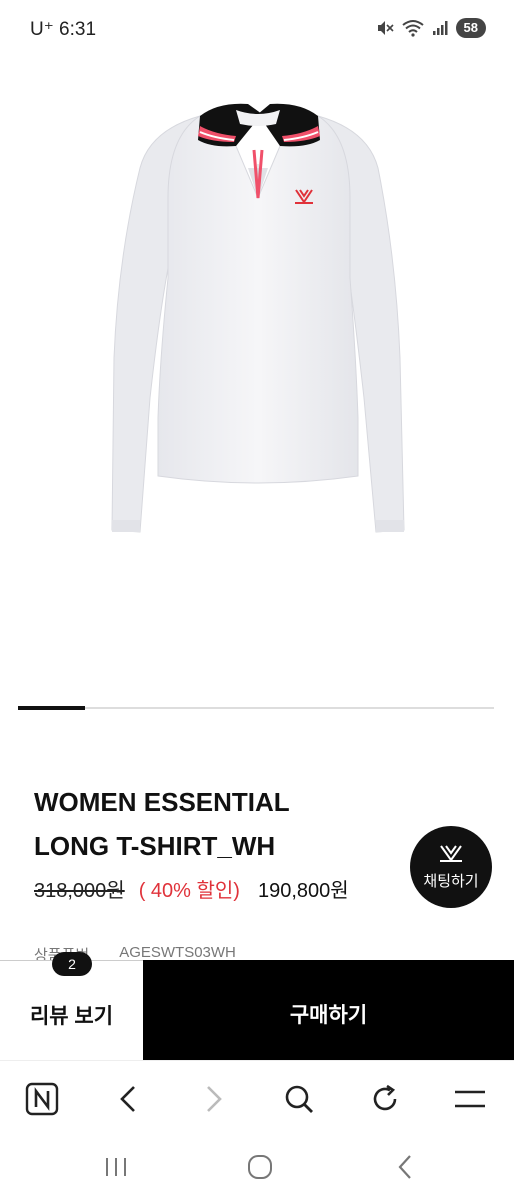  I want to click on price-row: 318,000원 ( 40% 할인) 190,800원, so click(191, 888).